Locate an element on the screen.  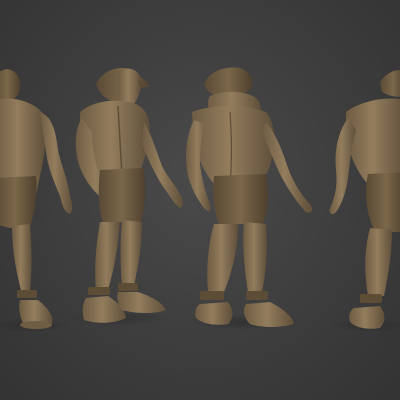
figure-front-view is located at coordinates (36, 200).